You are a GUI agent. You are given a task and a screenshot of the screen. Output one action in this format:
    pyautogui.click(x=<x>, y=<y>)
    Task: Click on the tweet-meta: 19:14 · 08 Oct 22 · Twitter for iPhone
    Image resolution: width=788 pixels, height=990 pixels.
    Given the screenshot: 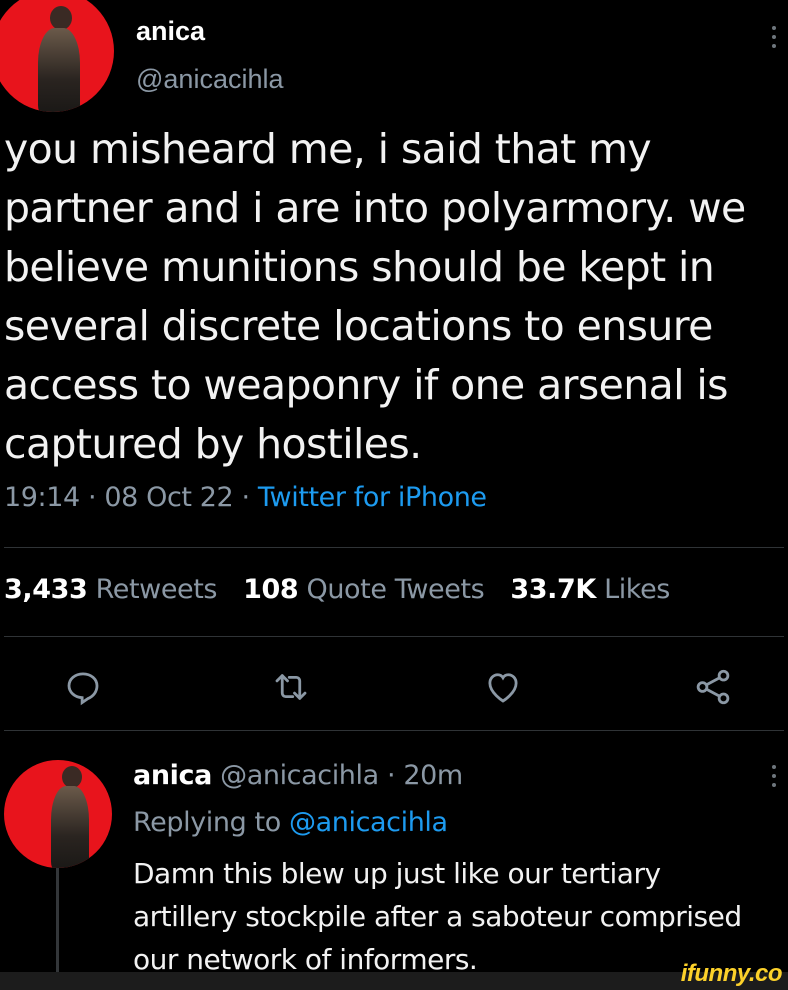 What is the action you would take?
    pyautogui.click(x=245, y=497)
    